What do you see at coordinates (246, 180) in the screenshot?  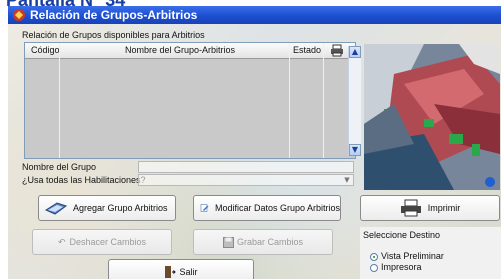 I see `use-all-habilitaciones-combo: ▼` at bounding box center [246, 180].